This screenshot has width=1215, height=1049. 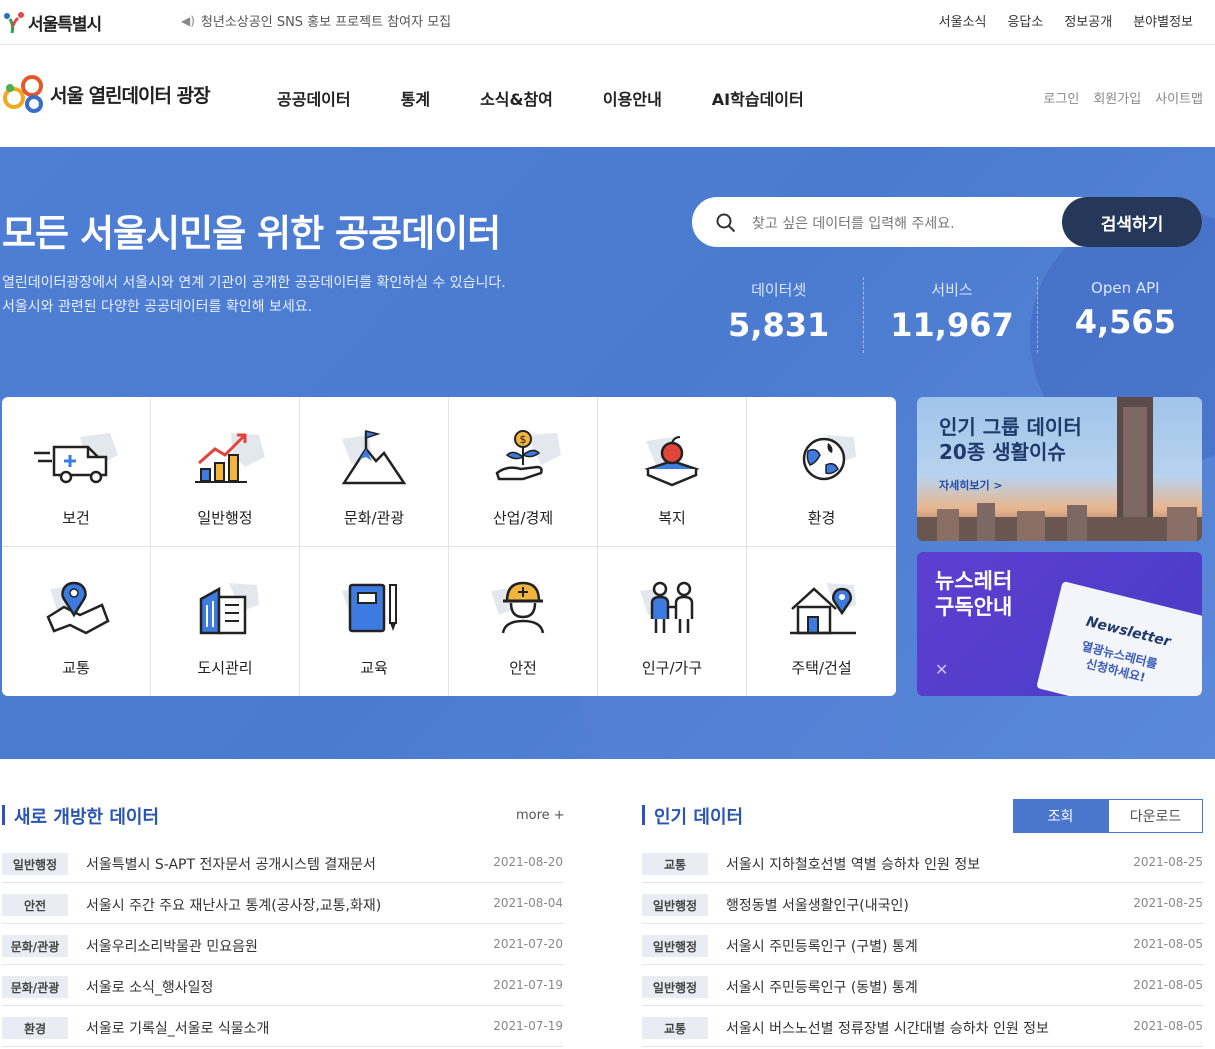 I want to click on sitemap-link: 사이트맵, so click(x=1179, y=97).